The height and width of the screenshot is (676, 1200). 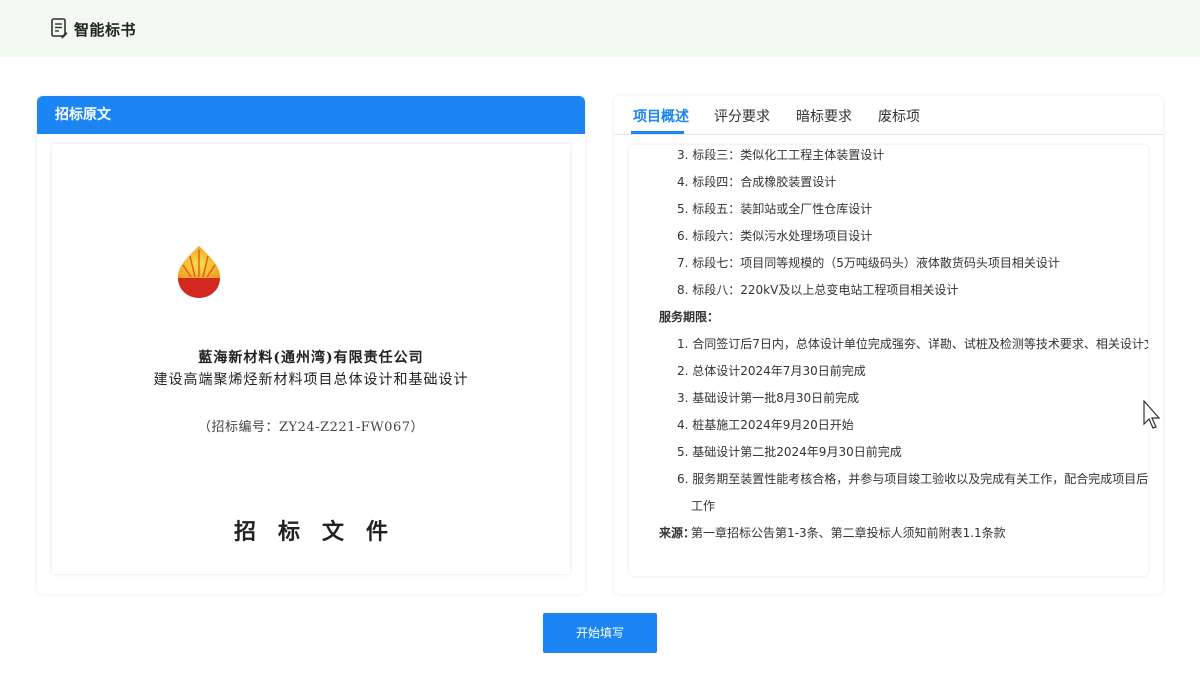 What do you see at coordinates (703, 506) in the screenshot?
I see `list-item-continuation: 工作` at bounding box center [703, 506].